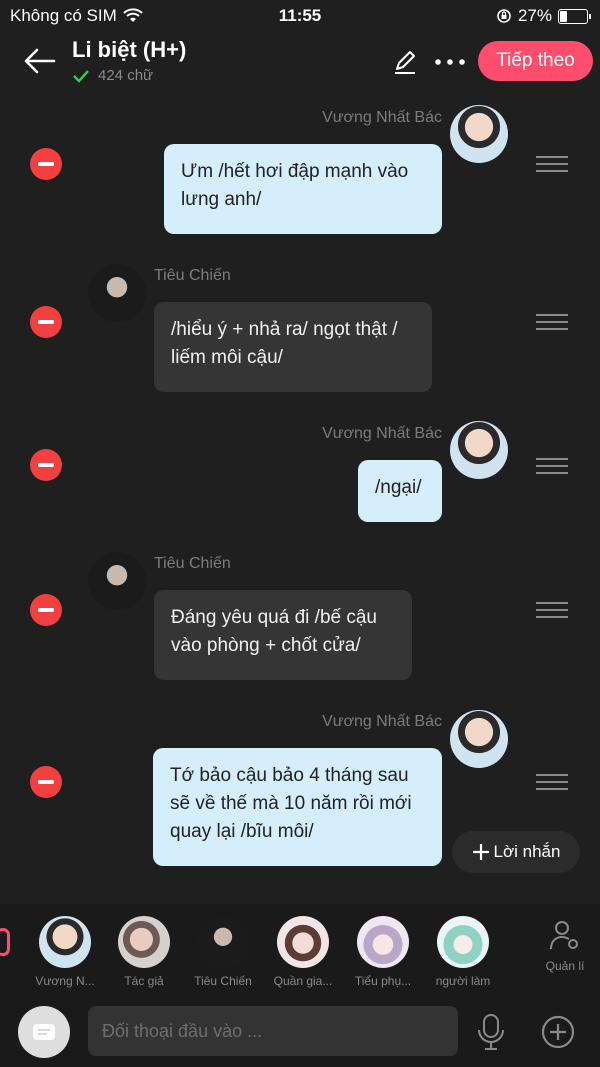 The height and width of the screenshot is (1067, 600). What do you see at coordinates (480, 852) in the screenshot?
I see `plus-icon` at bounding box center [480, 852].